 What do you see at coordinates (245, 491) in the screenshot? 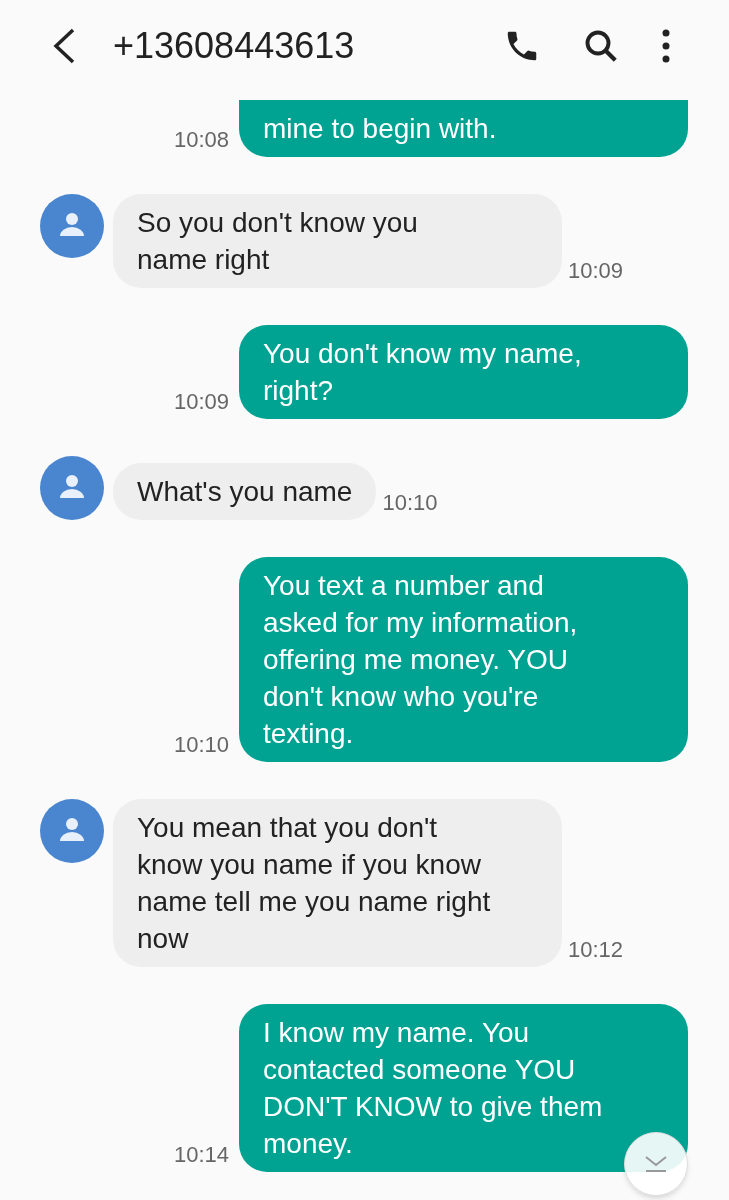
I see `received-message-bubble: What's you name` at bounding box center [245, 491].